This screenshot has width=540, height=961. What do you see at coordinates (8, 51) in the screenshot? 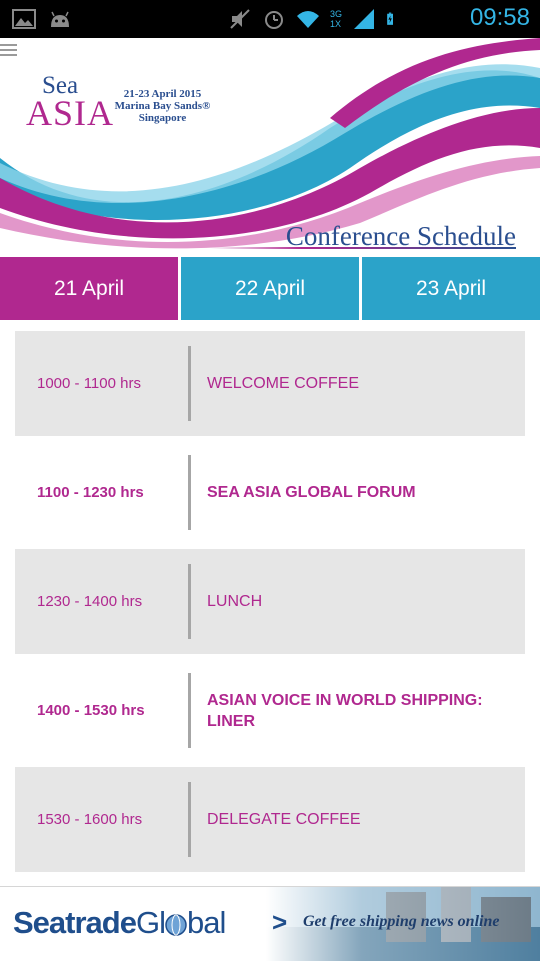
I see `menu-icon` at bounding box center [8, 51].